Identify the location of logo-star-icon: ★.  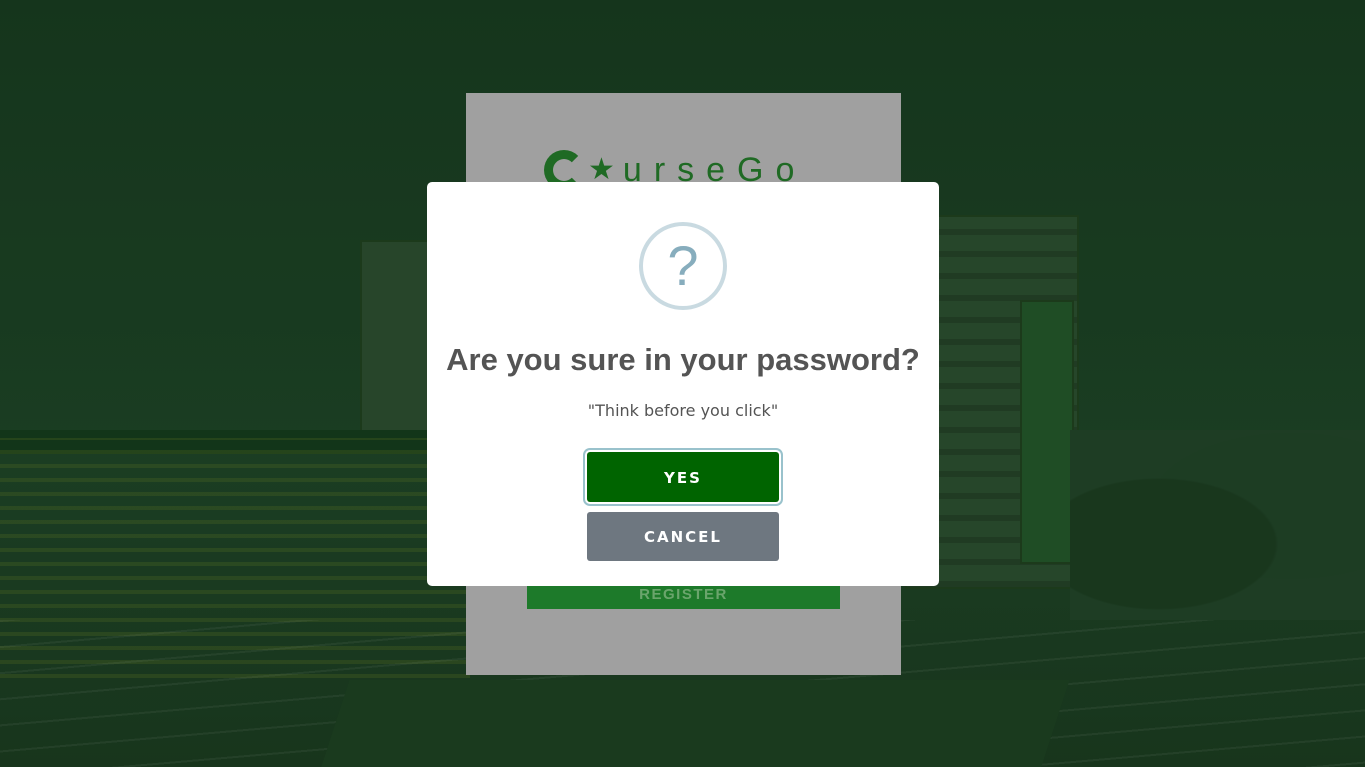
(601, 169).